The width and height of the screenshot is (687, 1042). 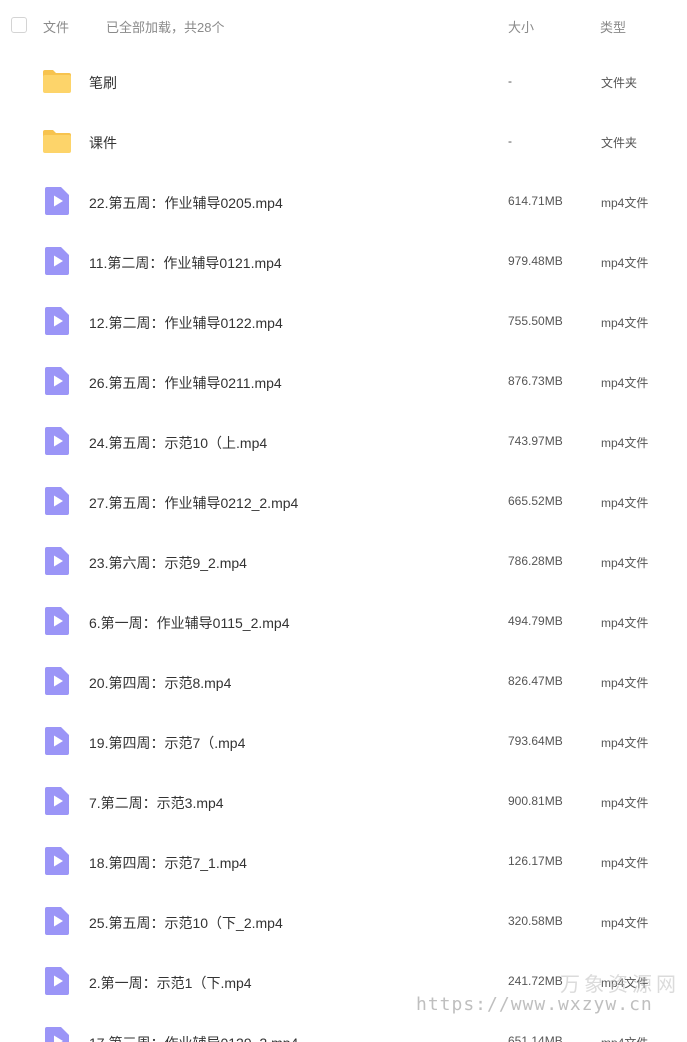 I want to click on list-header: 文件 已全部加载，共28个 大小 类型, so click(x=343, y=25).